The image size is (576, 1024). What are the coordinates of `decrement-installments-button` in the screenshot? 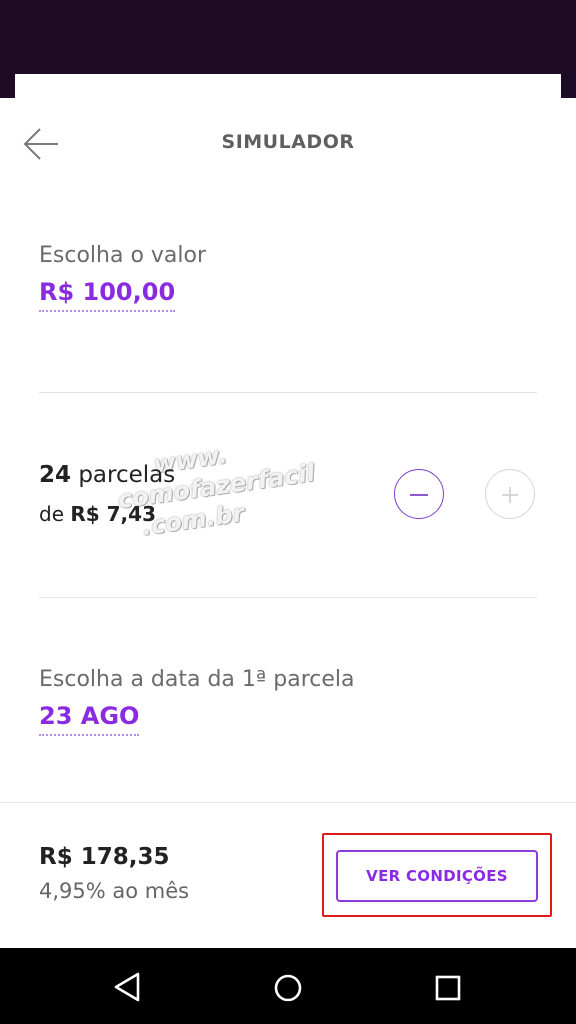 It's located at (419, 494).